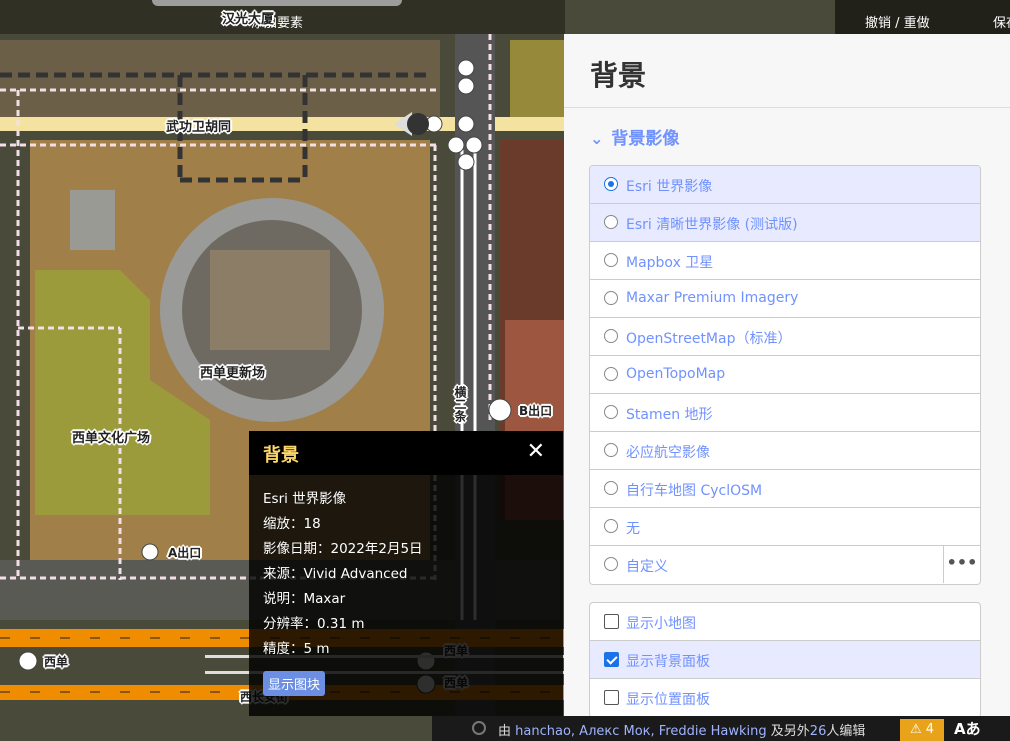 The image size is (1010, 741). What do you see at coordinates (536, 411) in the screenshot?
I see `map-label-exit-b: B出口` at bounding box center [536, 411].